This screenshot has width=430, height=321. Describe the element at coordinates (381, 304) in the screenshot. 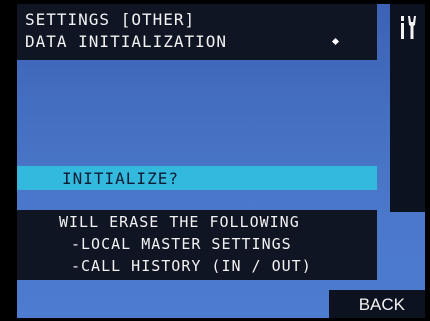

I see `back-button-label: BACK` at that location.